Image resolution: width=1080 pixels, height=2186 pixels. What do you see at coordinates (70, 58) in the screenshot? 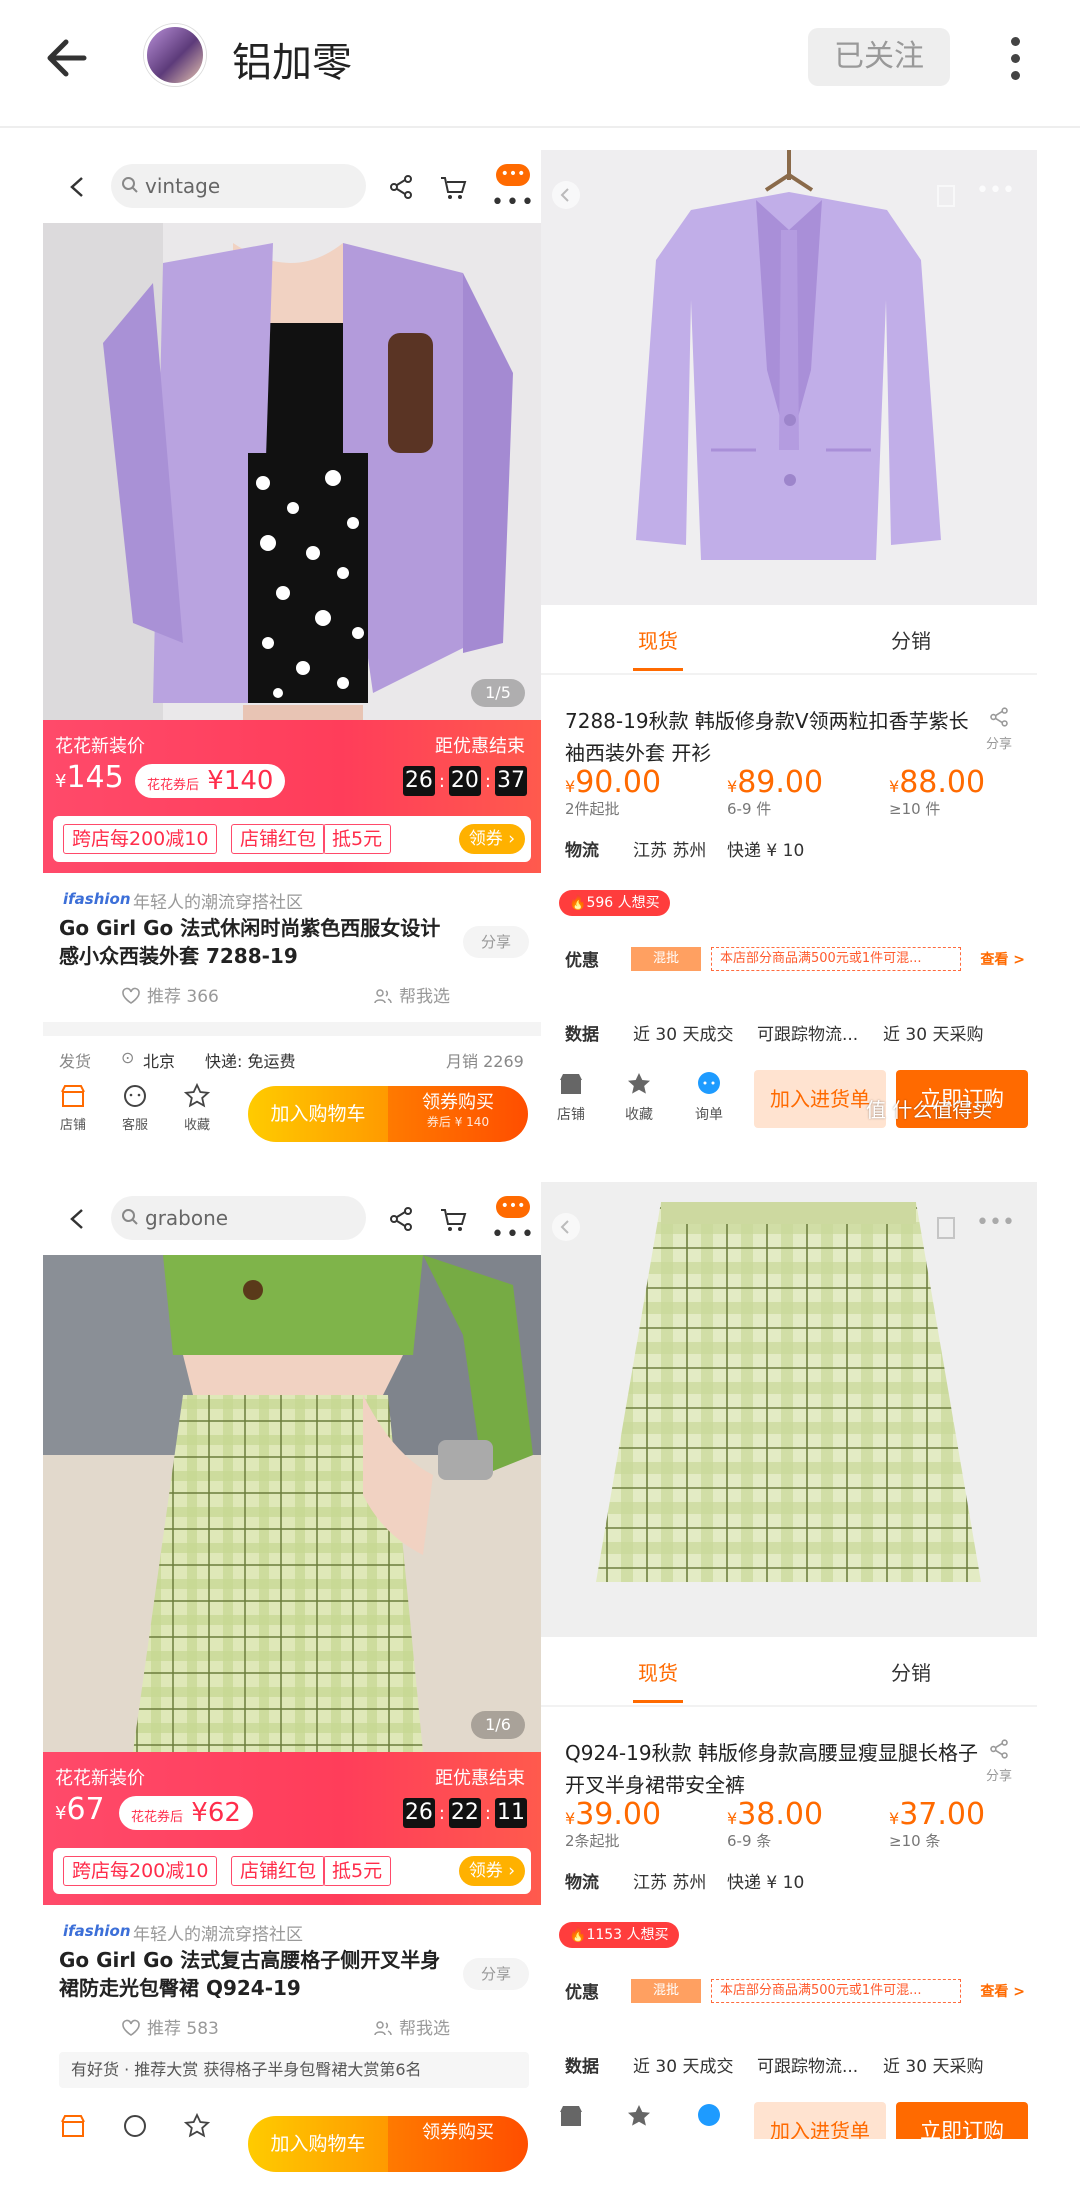
I see `back-arrow-icon` at bounding box center [70, 58].